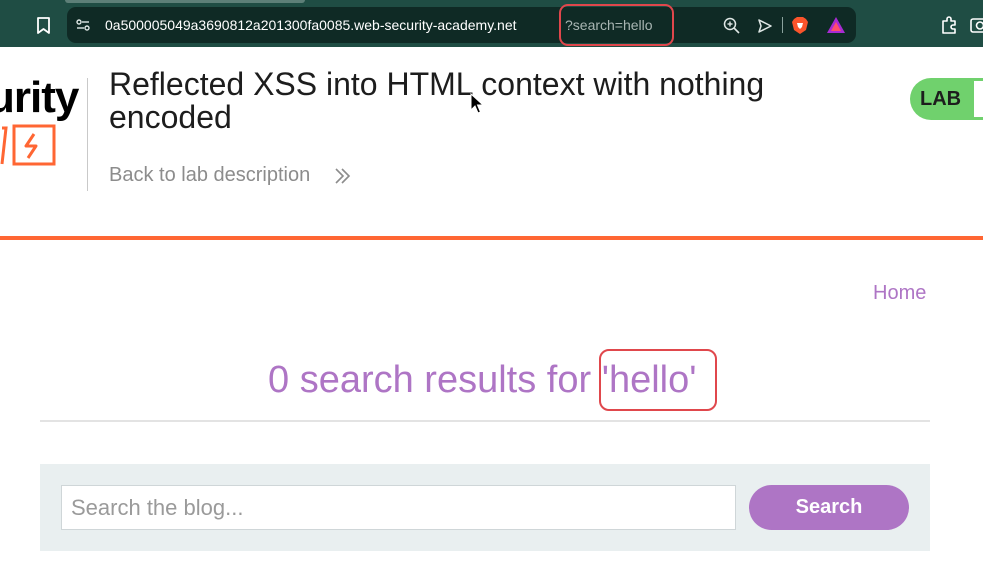  I want to click on zoom-icon, so click(731, 25).